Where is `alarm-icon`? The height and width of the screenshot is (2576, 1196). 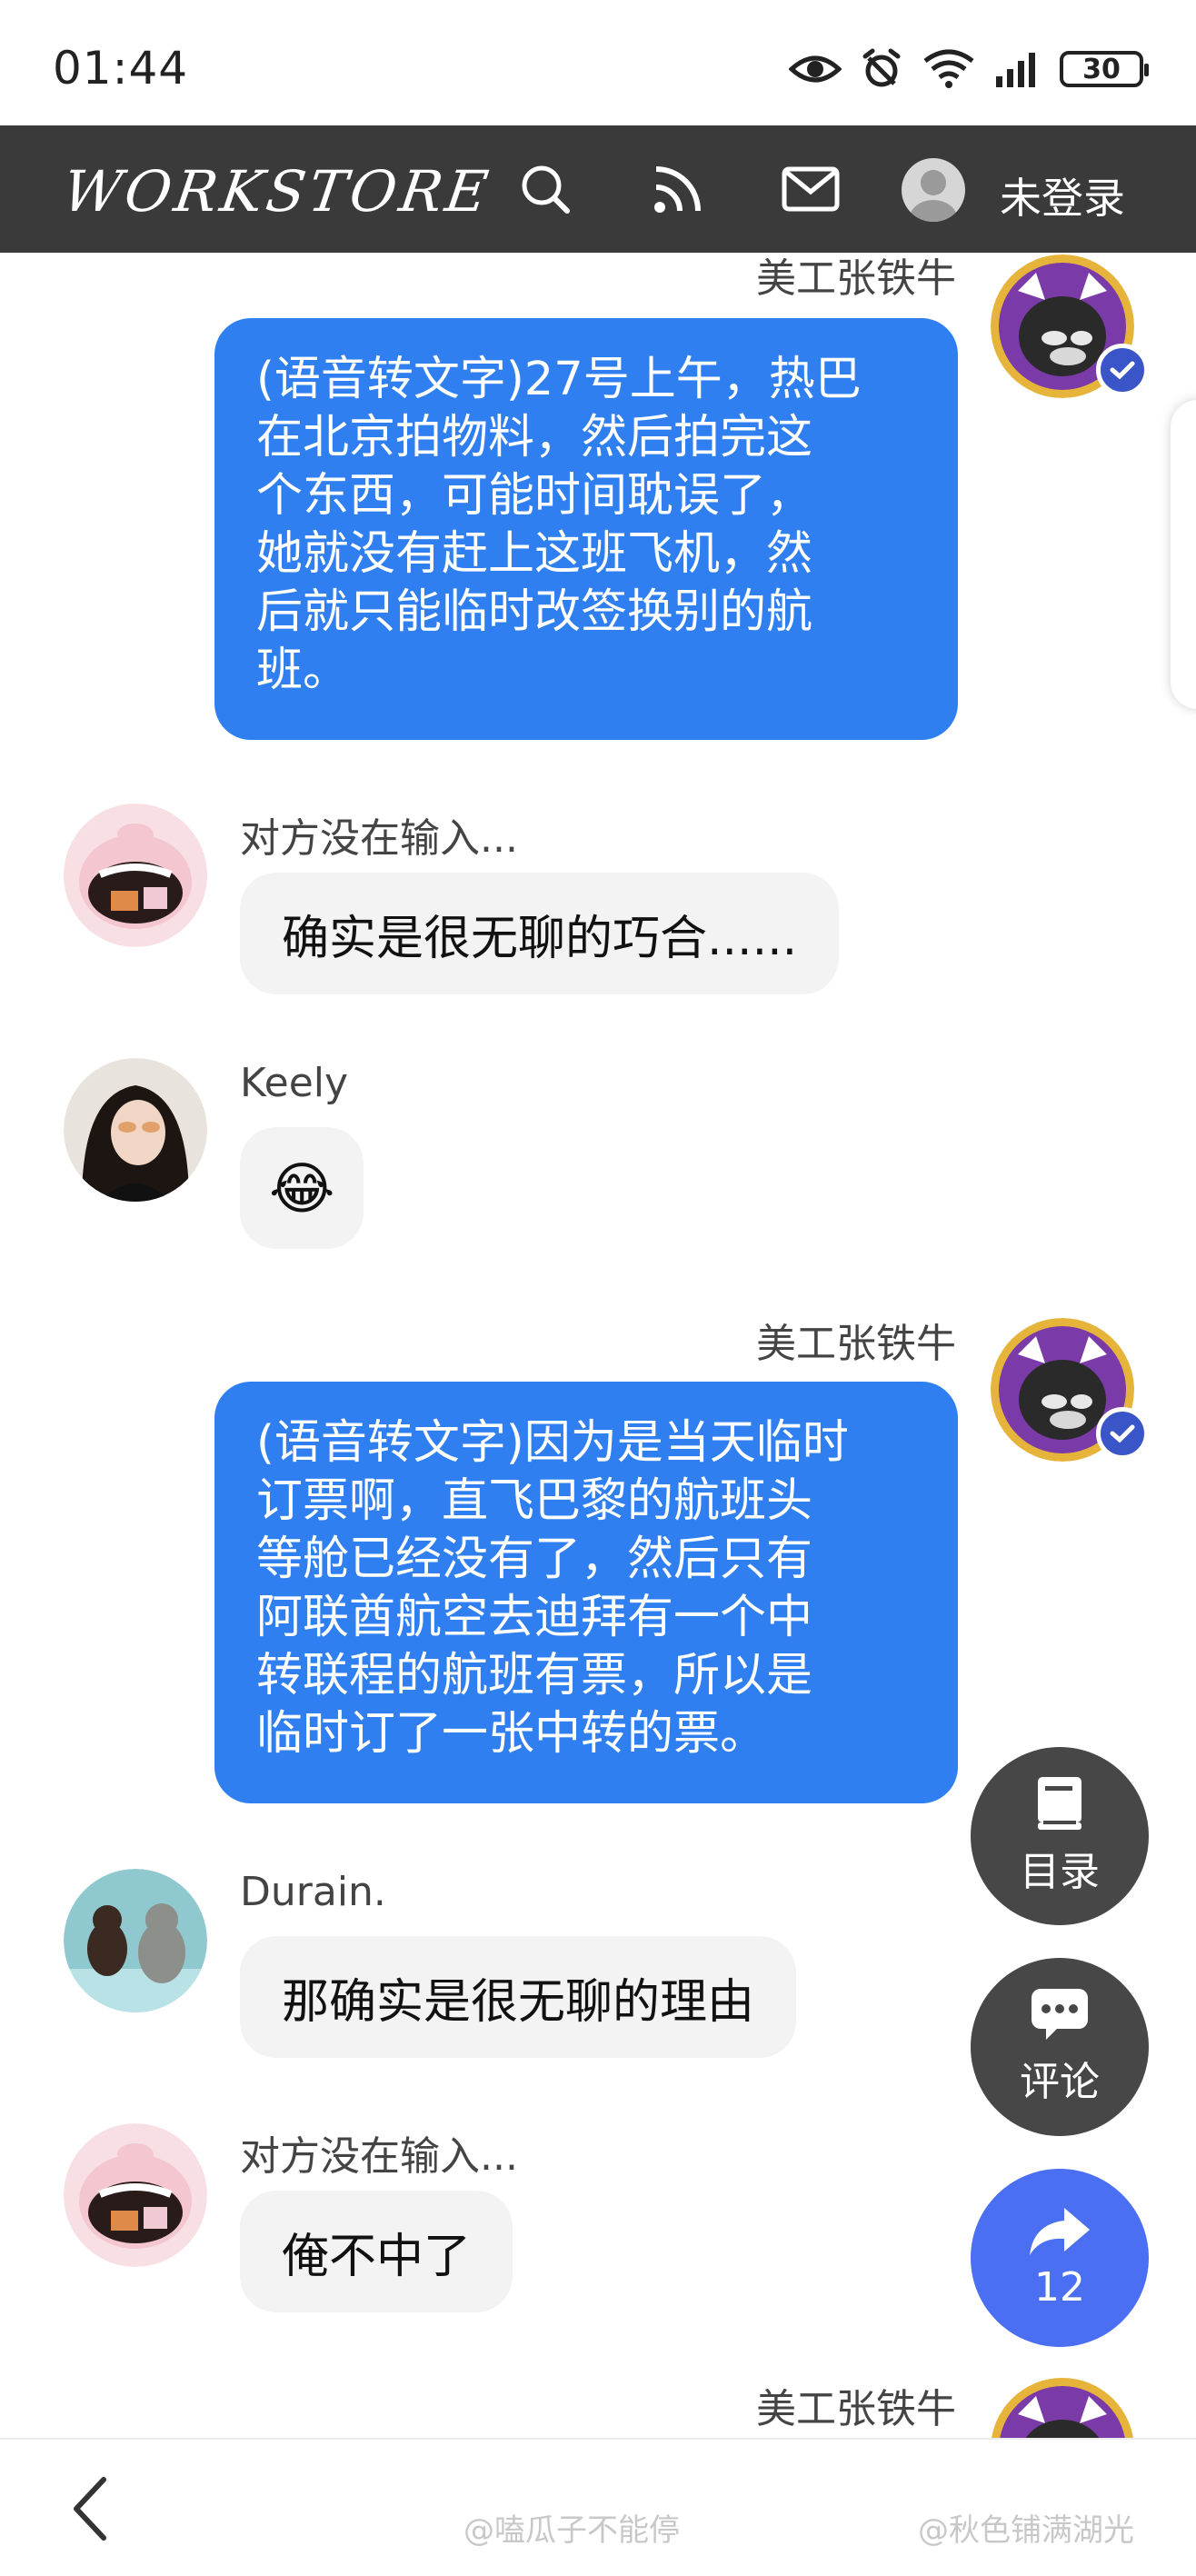 alarm-icon is located at coordinates (881, 67).